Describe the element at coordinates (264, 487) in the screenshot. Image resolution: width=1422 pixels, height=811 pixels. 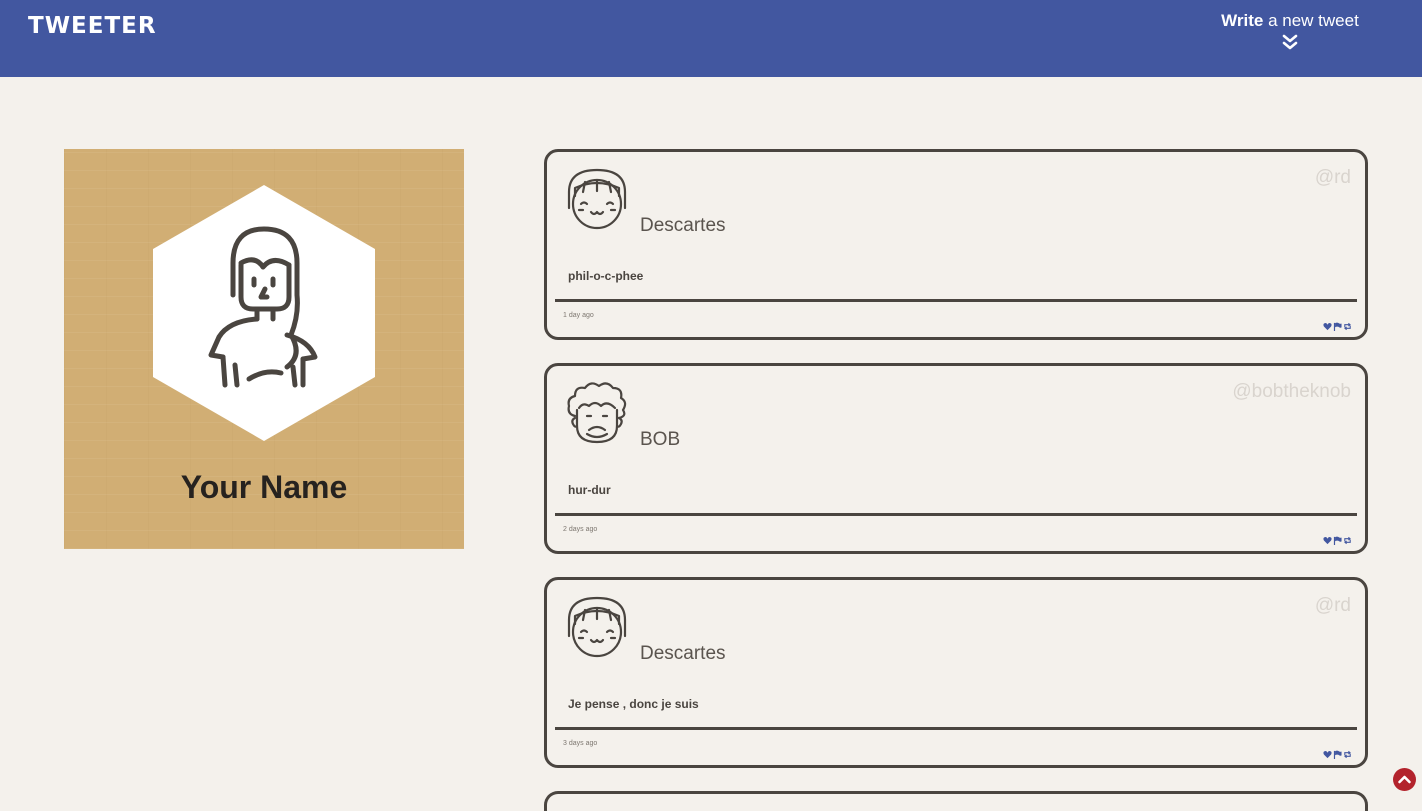
I see `profile-name: Your Name` at that location.